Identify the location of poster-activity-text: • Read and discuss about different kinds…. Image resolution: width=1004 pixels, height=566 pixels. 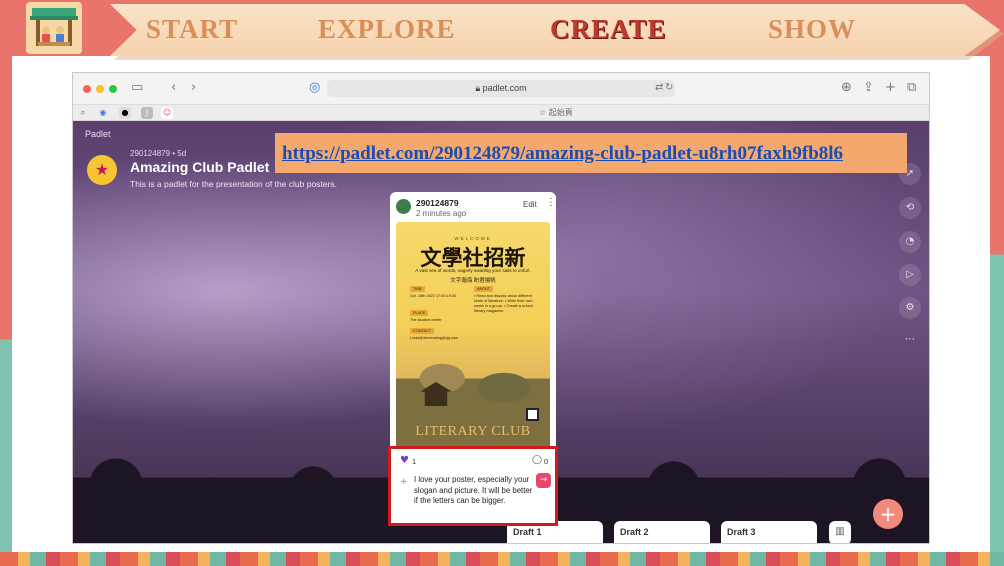
(503, 303).